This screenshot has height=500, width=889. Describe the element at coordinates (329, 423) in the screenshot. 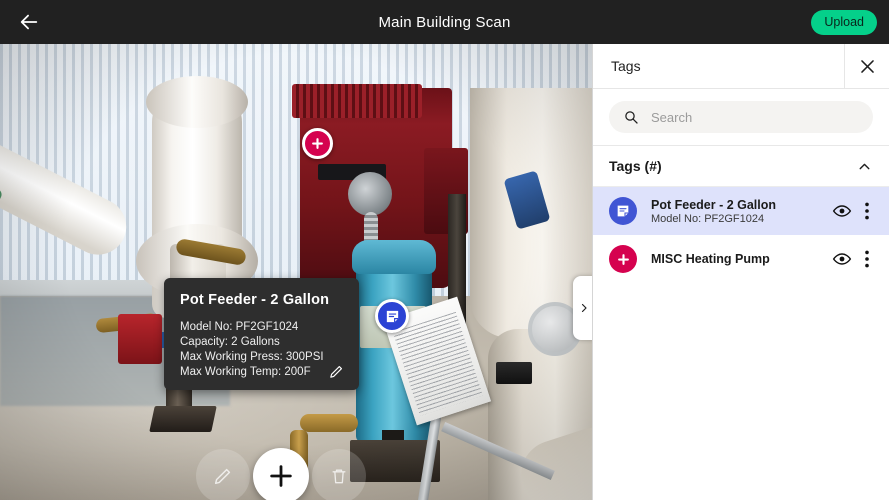

I see `photo-brass-elbow` at that location.